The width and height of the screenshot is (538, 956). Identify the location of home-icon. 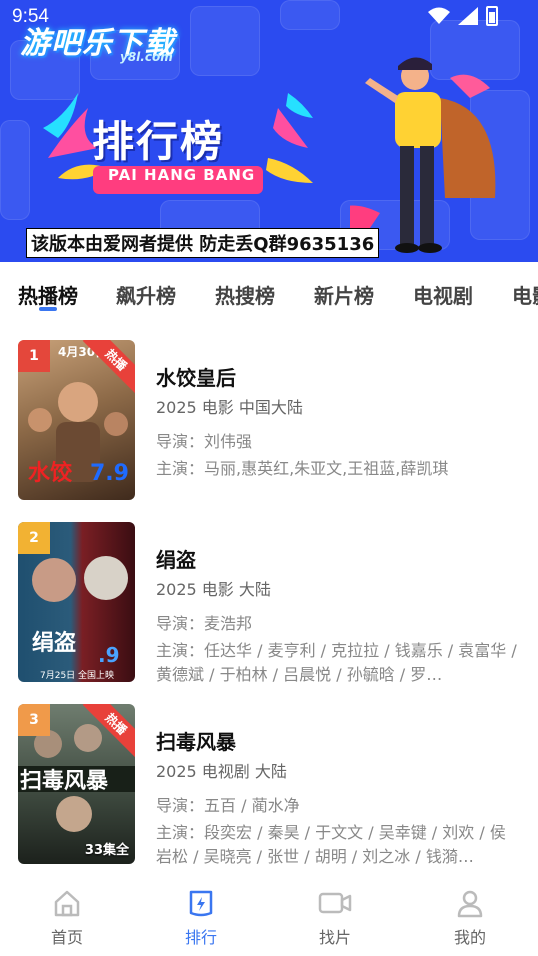
(67, 903).